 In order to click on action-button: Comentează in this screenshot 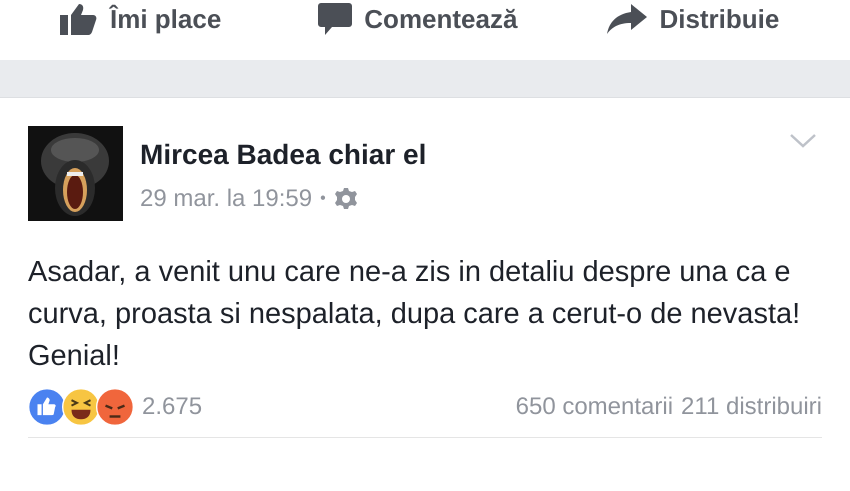, I will do `click(418, 19)`.